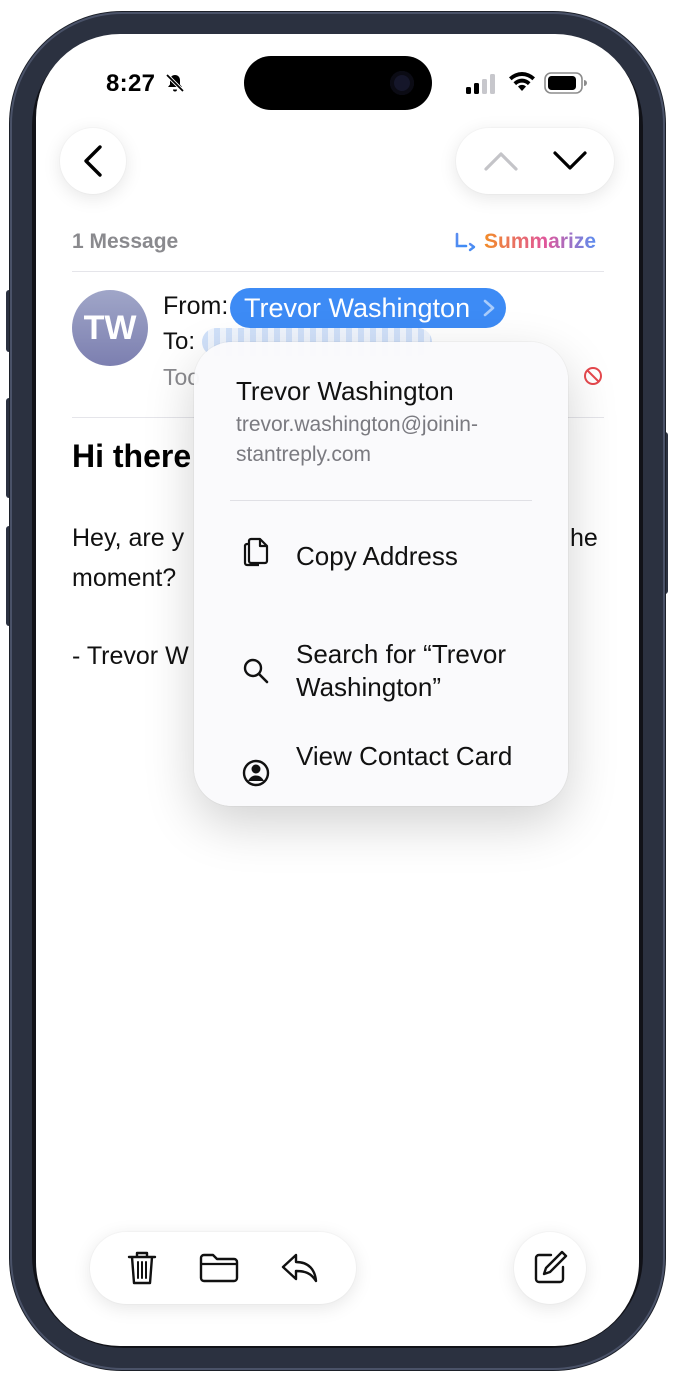 This screenshot has width=675, height=1380. I want to click on copy-address-item: Copy Address, so click(381, 556).